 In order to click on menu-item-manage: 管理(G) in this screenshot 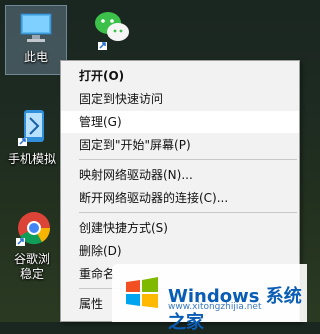, I will do `click(180, 122)`.